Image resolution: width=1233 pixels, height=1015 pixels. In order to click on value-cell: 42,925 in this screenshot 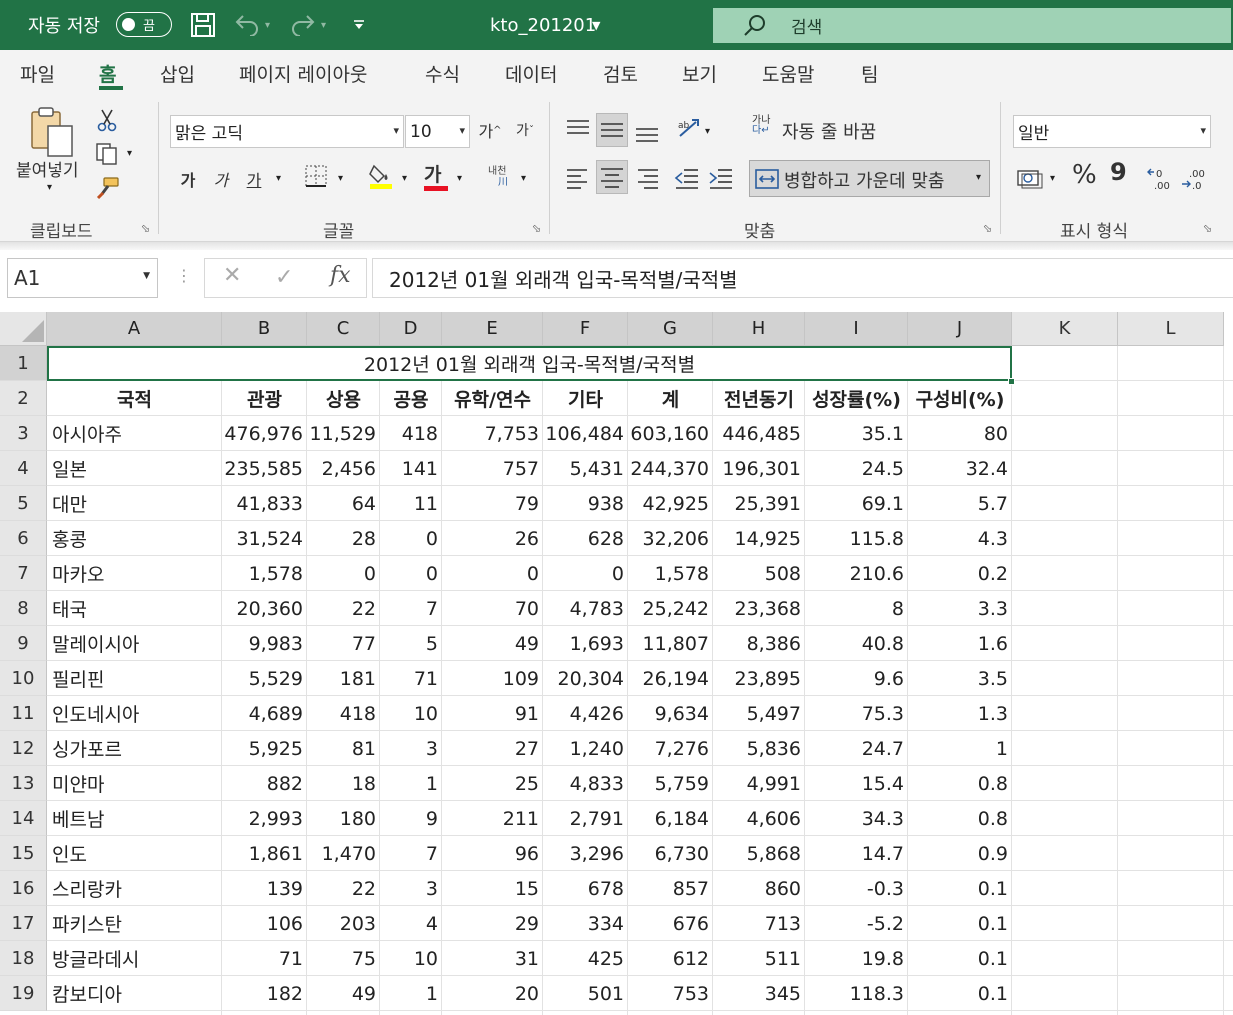, I will do `click(670, 503)`.